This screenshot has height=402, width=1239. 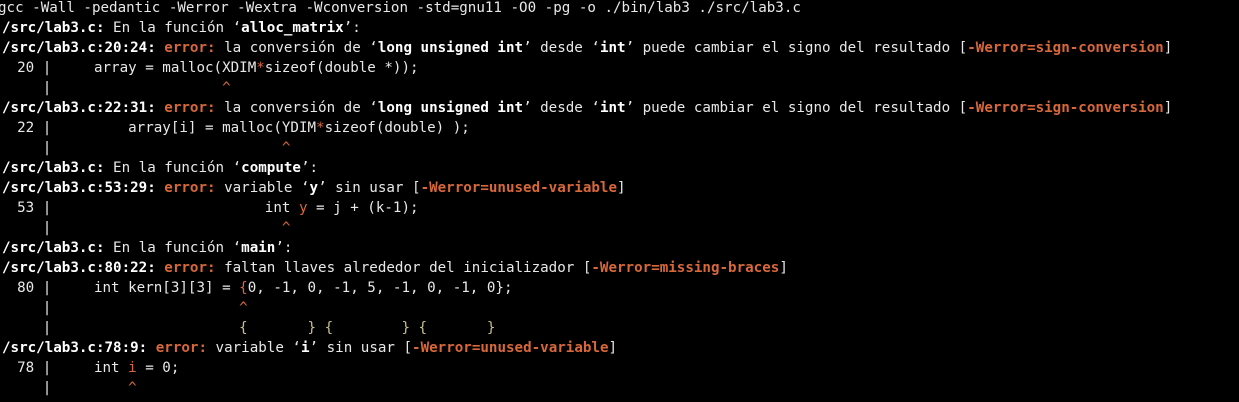 I want to click on source-line: 53 | int y = j + (k-1);, so click(x=209, y=208).